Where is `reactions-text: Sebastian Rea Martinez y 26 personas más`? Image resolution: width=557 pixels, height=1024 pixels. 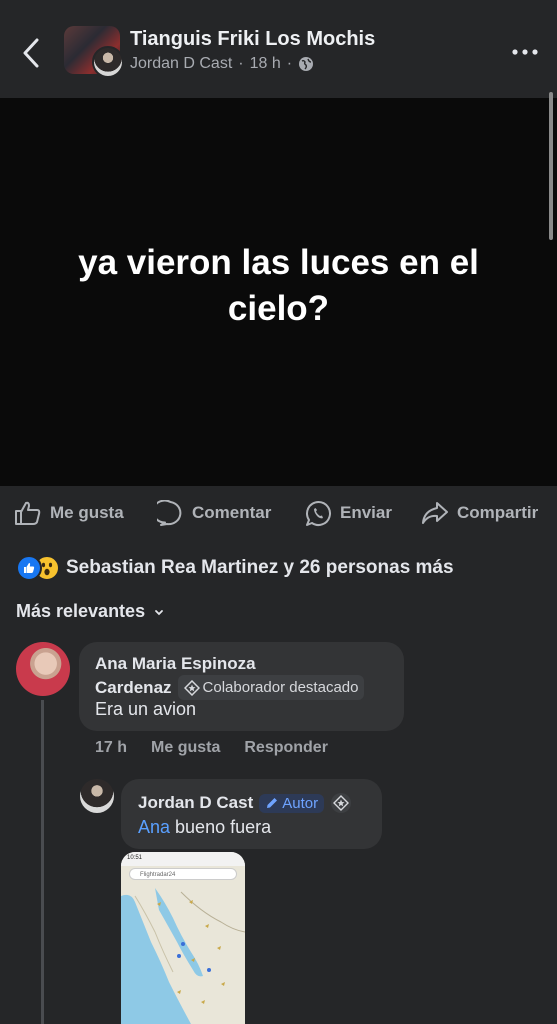
reactions-text: Sebastian Rea Martinez y 26 personas más is located at coordinates (260, 567).